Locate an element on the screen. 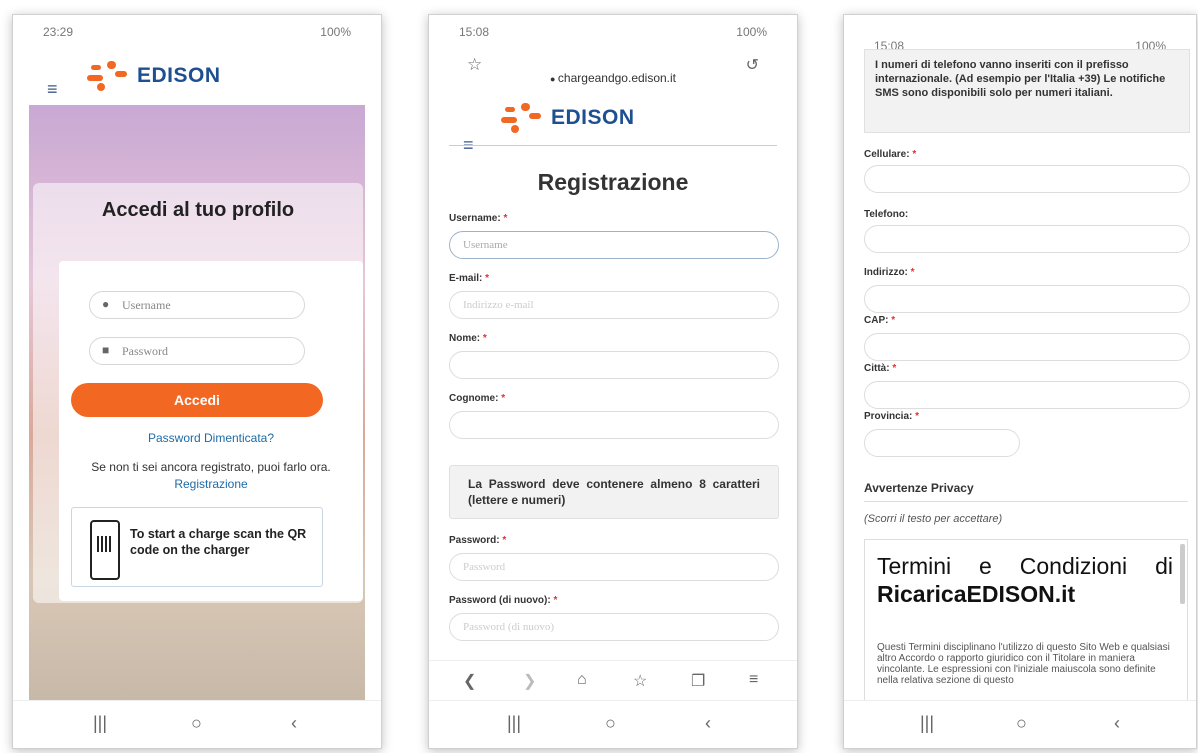 This screenshot has width=1198, height=753. email-field: Indirizzo e-mail is located at coordinates (614, 305).